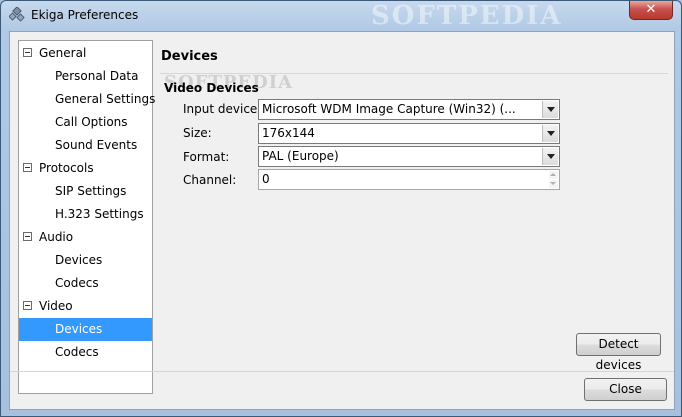  I want to click on tree-item-video-codecs: Codecs, so click(85, 352).